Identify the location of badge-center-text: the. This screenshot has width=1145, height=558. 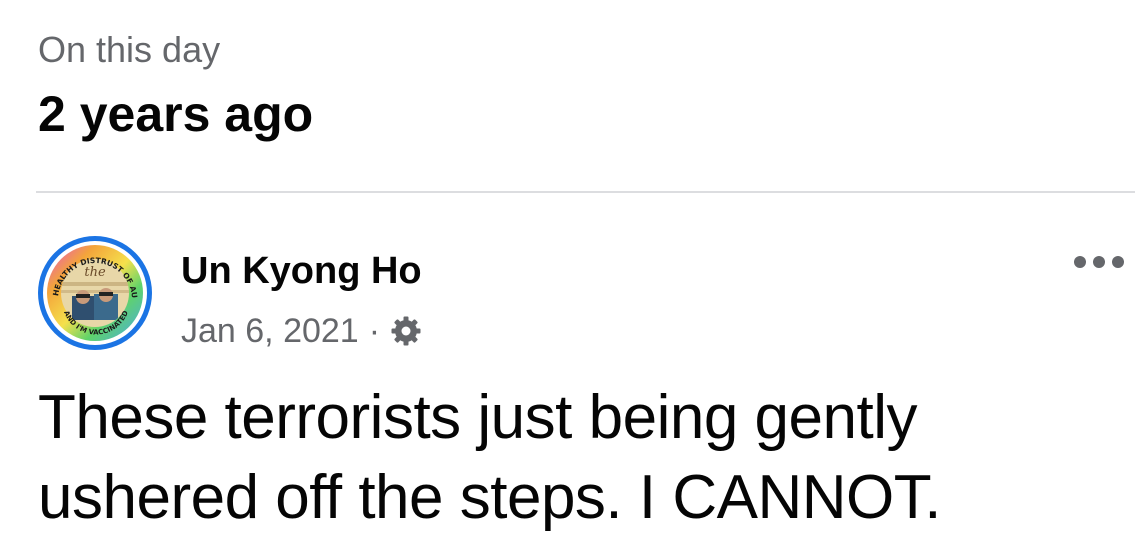
(95, 272).